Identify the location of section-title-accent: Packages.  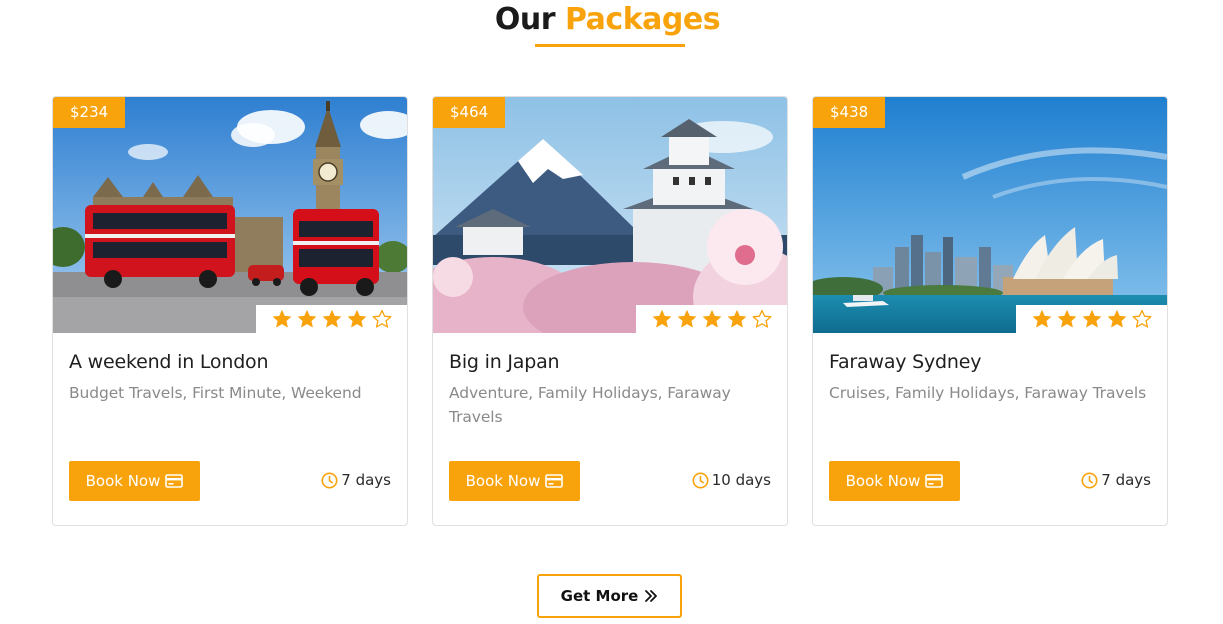
(643, 19).